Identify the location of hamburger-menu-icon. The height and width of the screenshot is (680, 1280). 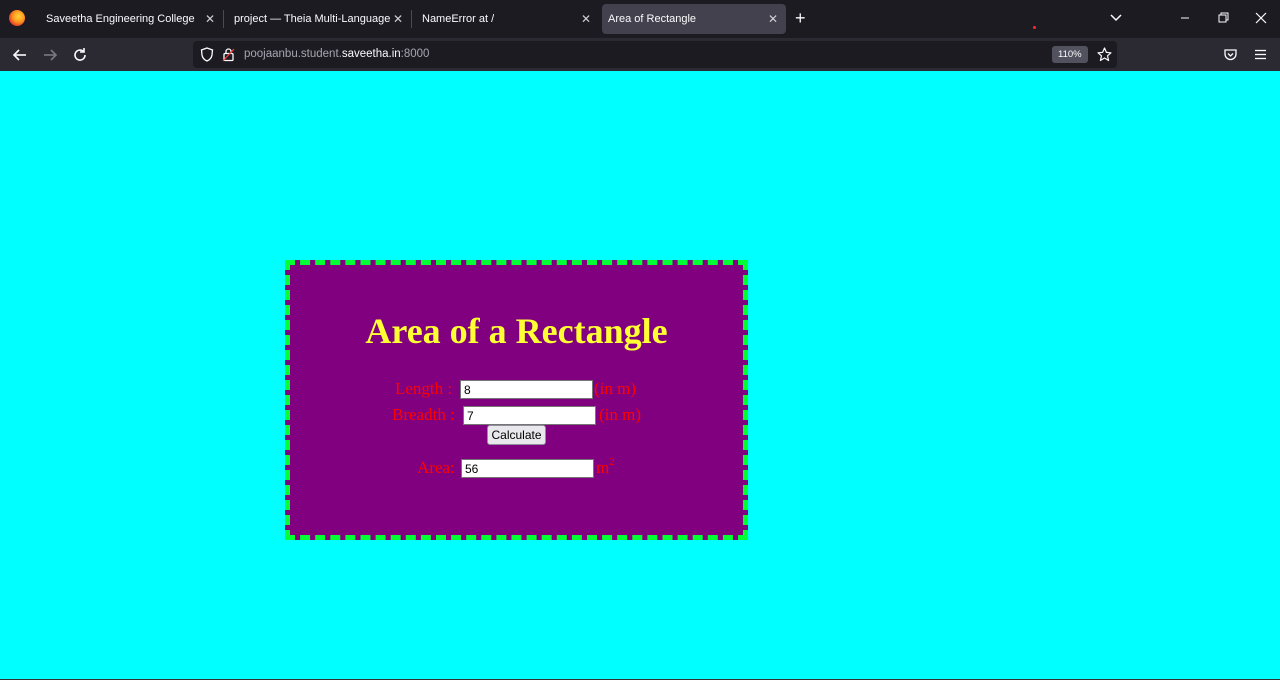
(1260, 54).